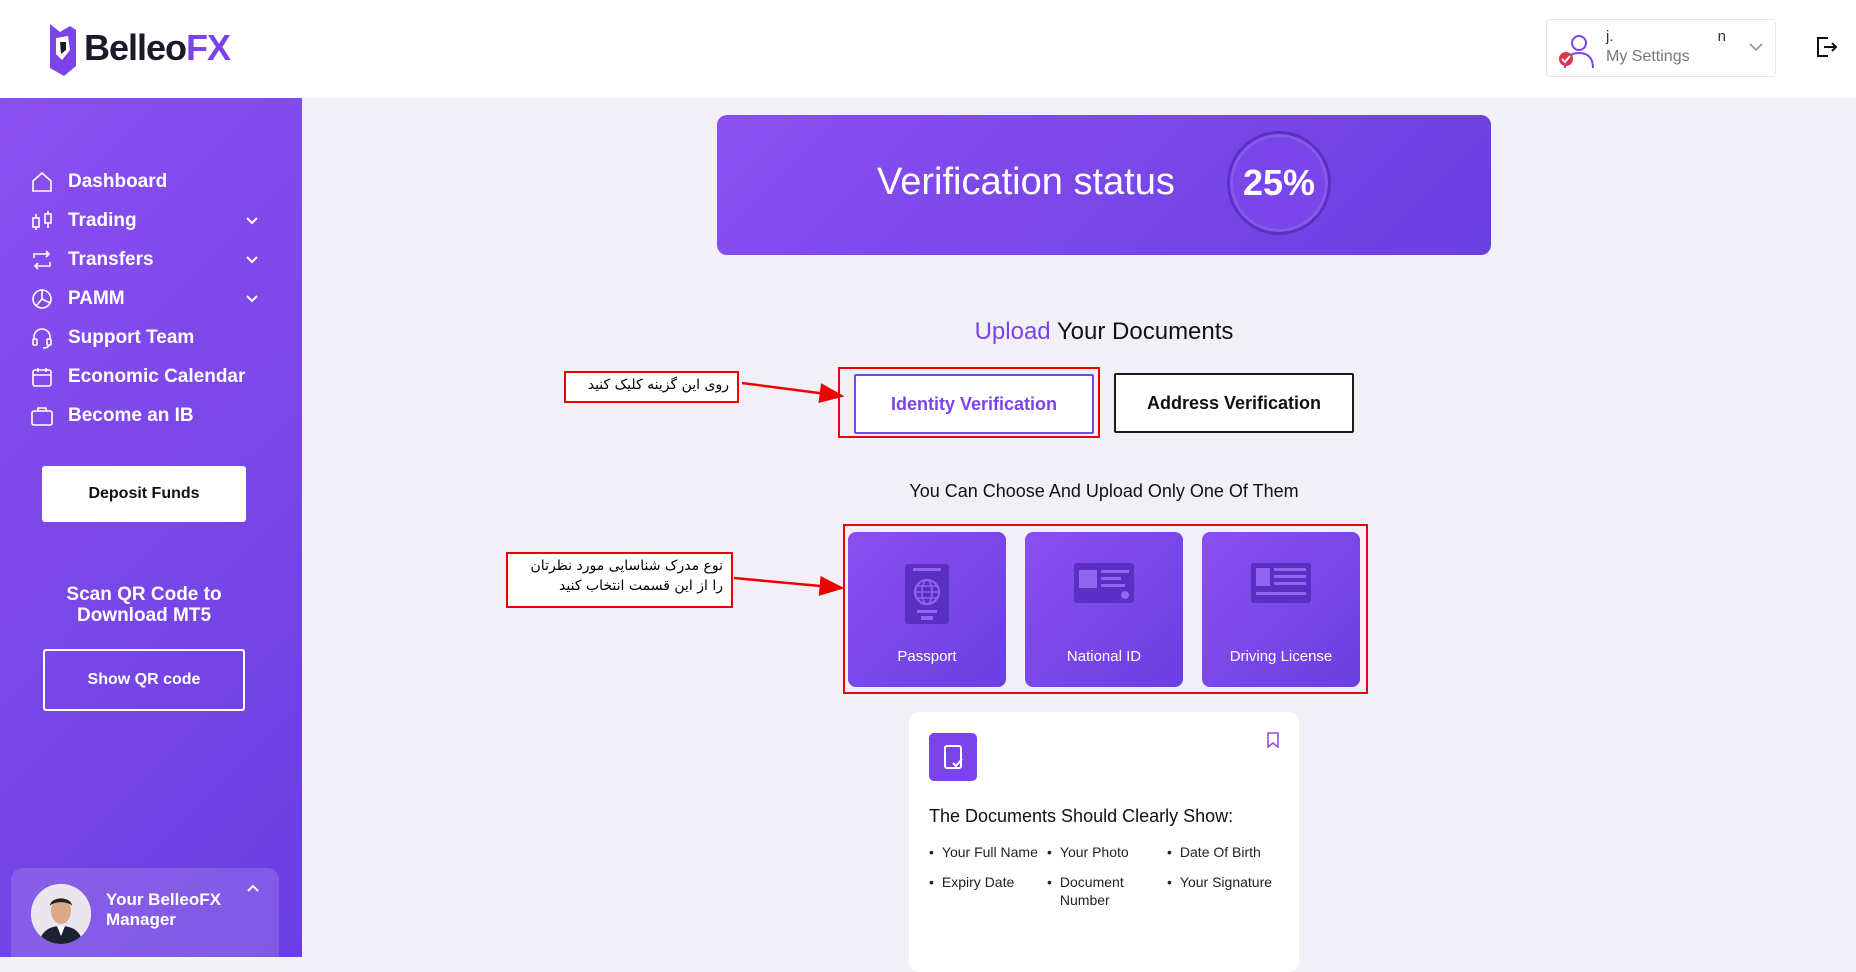  What do you see at coordinates (793, 392) in the screenshot?
I see `arrow-to-tab` at bounding box center [793, 392].